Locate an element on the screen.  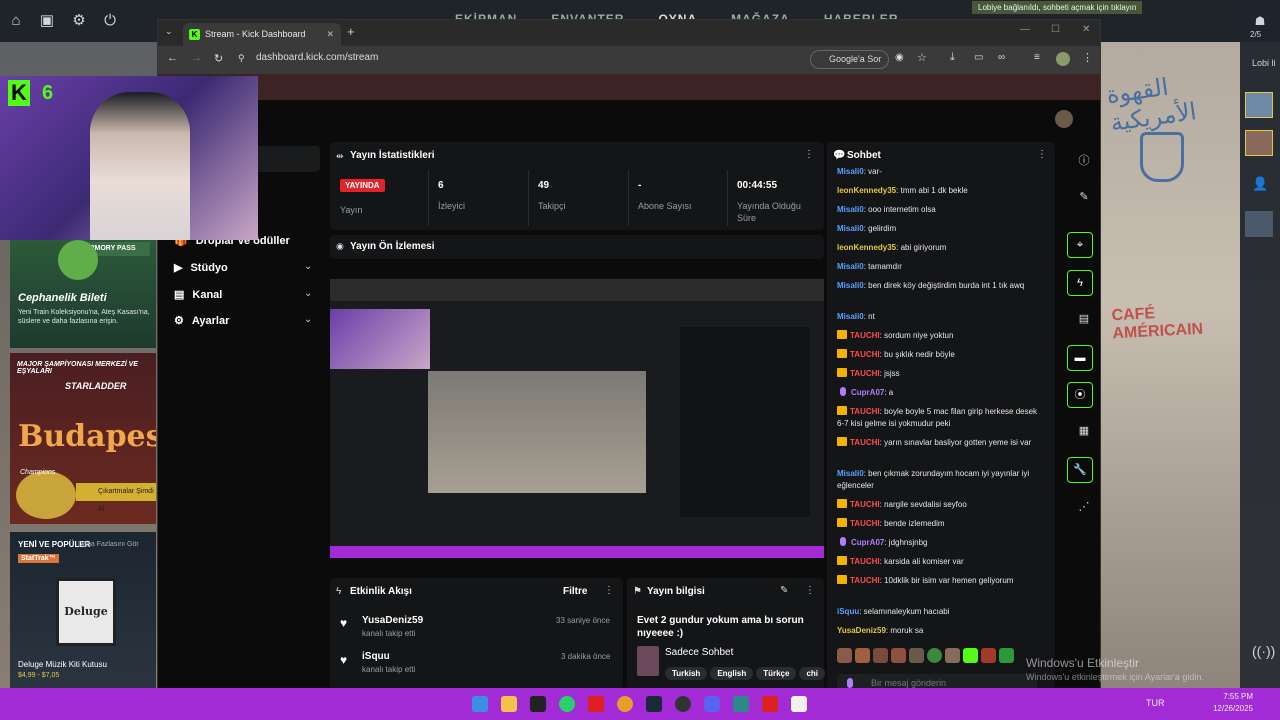
new-tab-icon: + is located at coordinates (351, 31).